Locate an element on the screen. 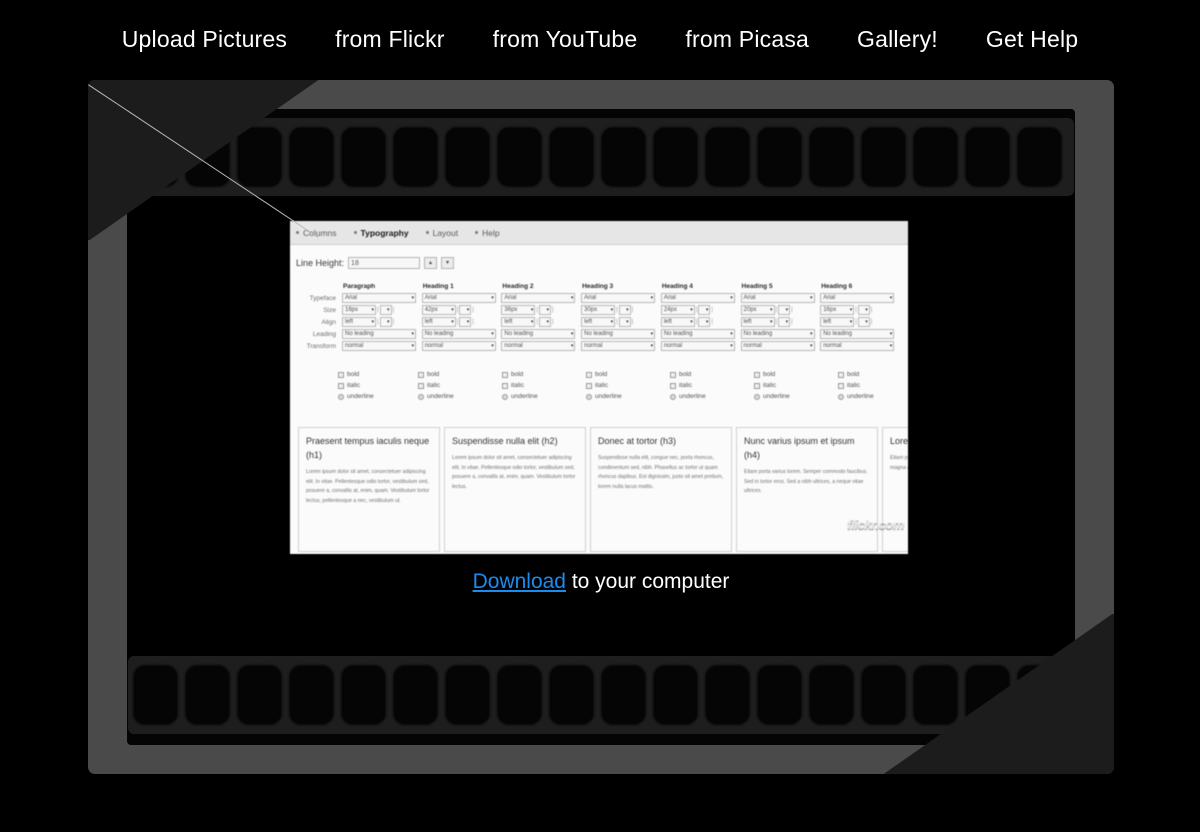 This screenshot has height=832, width=1200. select-size: 20px ▾ is located at coordinates (757, 310).